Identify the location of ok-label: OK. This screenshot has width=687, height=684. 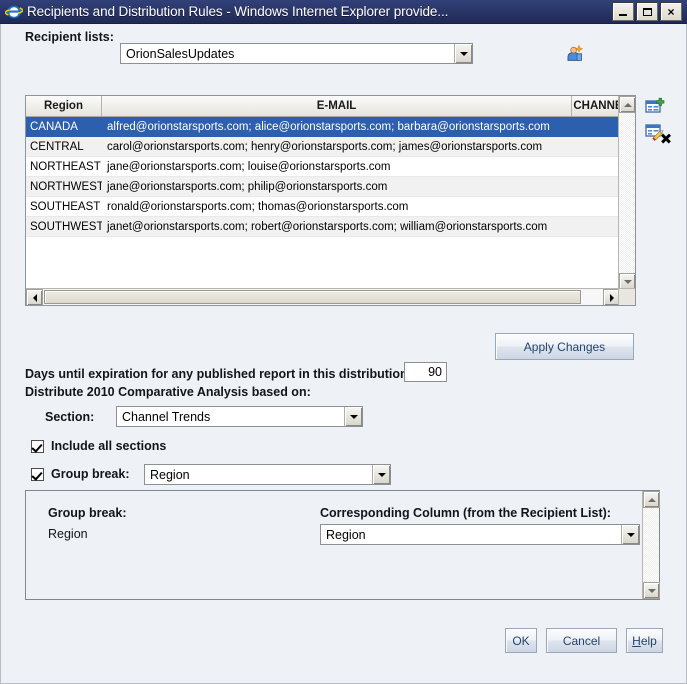
(521, 640).